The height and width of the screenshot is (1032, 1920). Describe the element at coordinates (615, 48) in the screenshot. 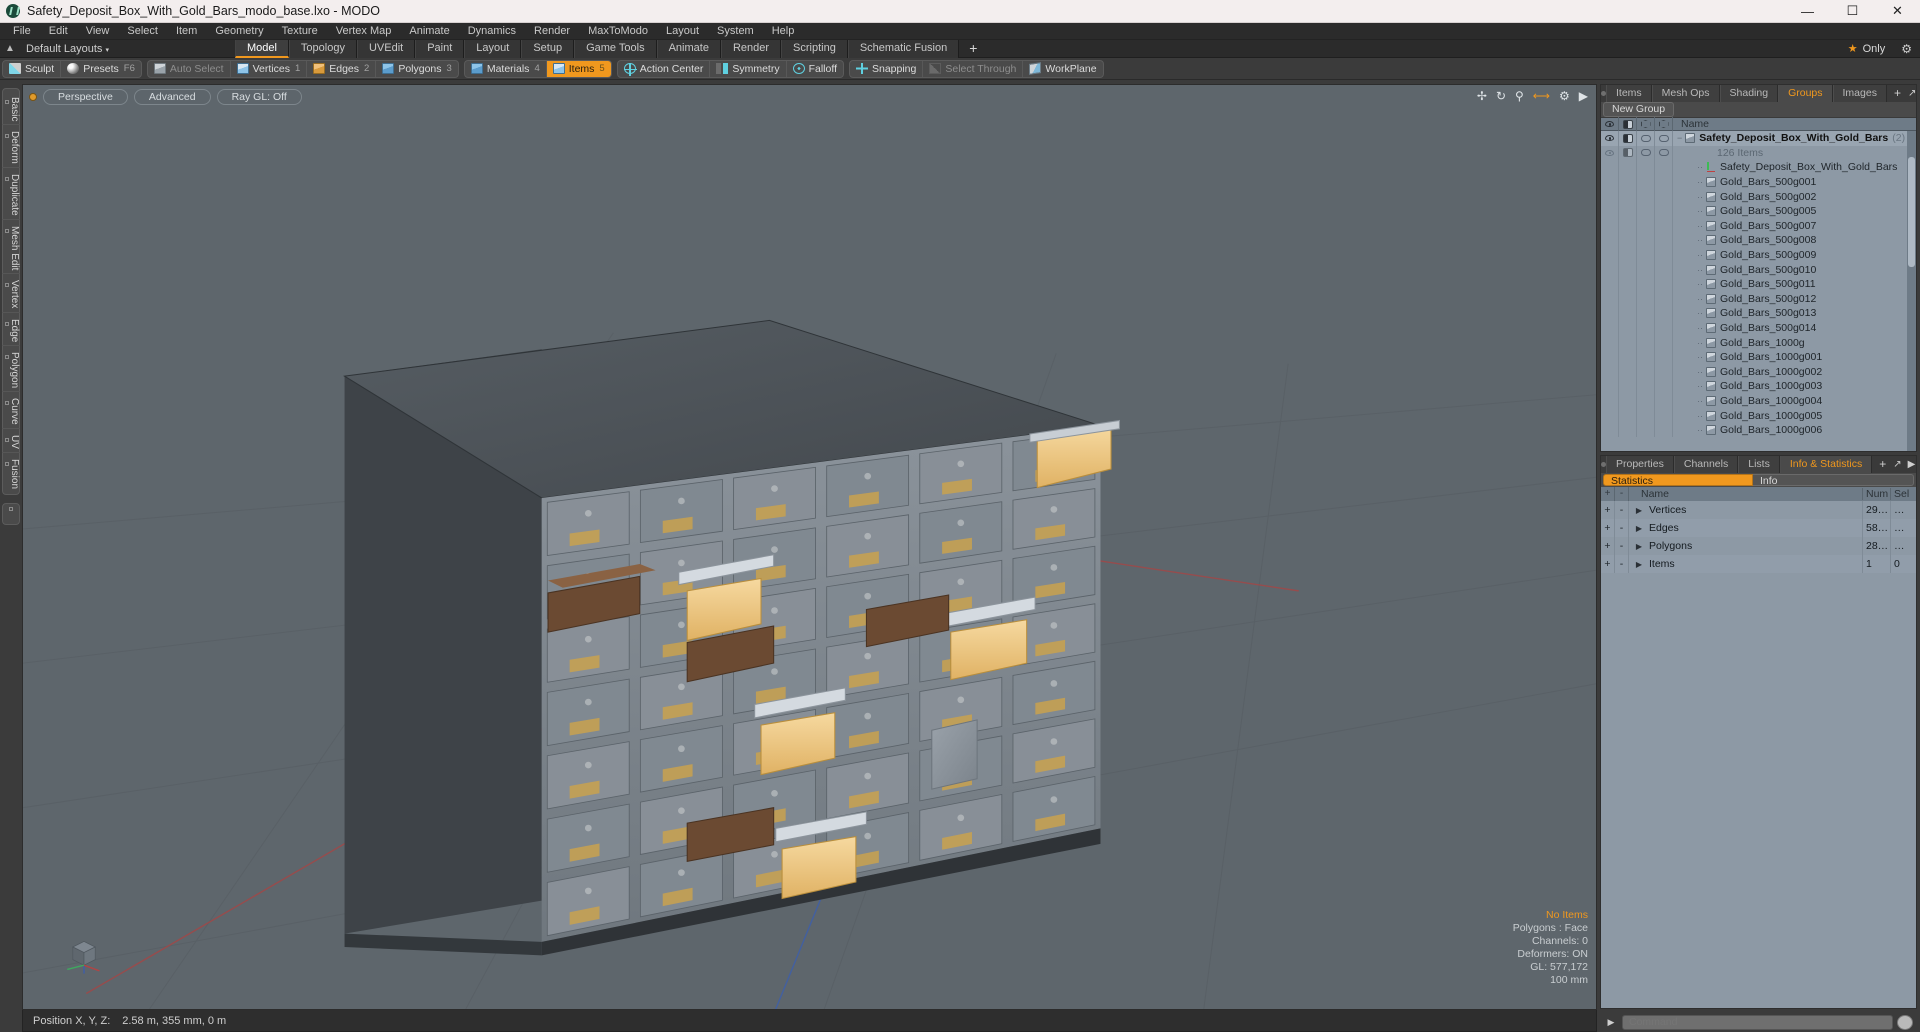

I see `layout-tab-game-tools: Game Tools` at that location.